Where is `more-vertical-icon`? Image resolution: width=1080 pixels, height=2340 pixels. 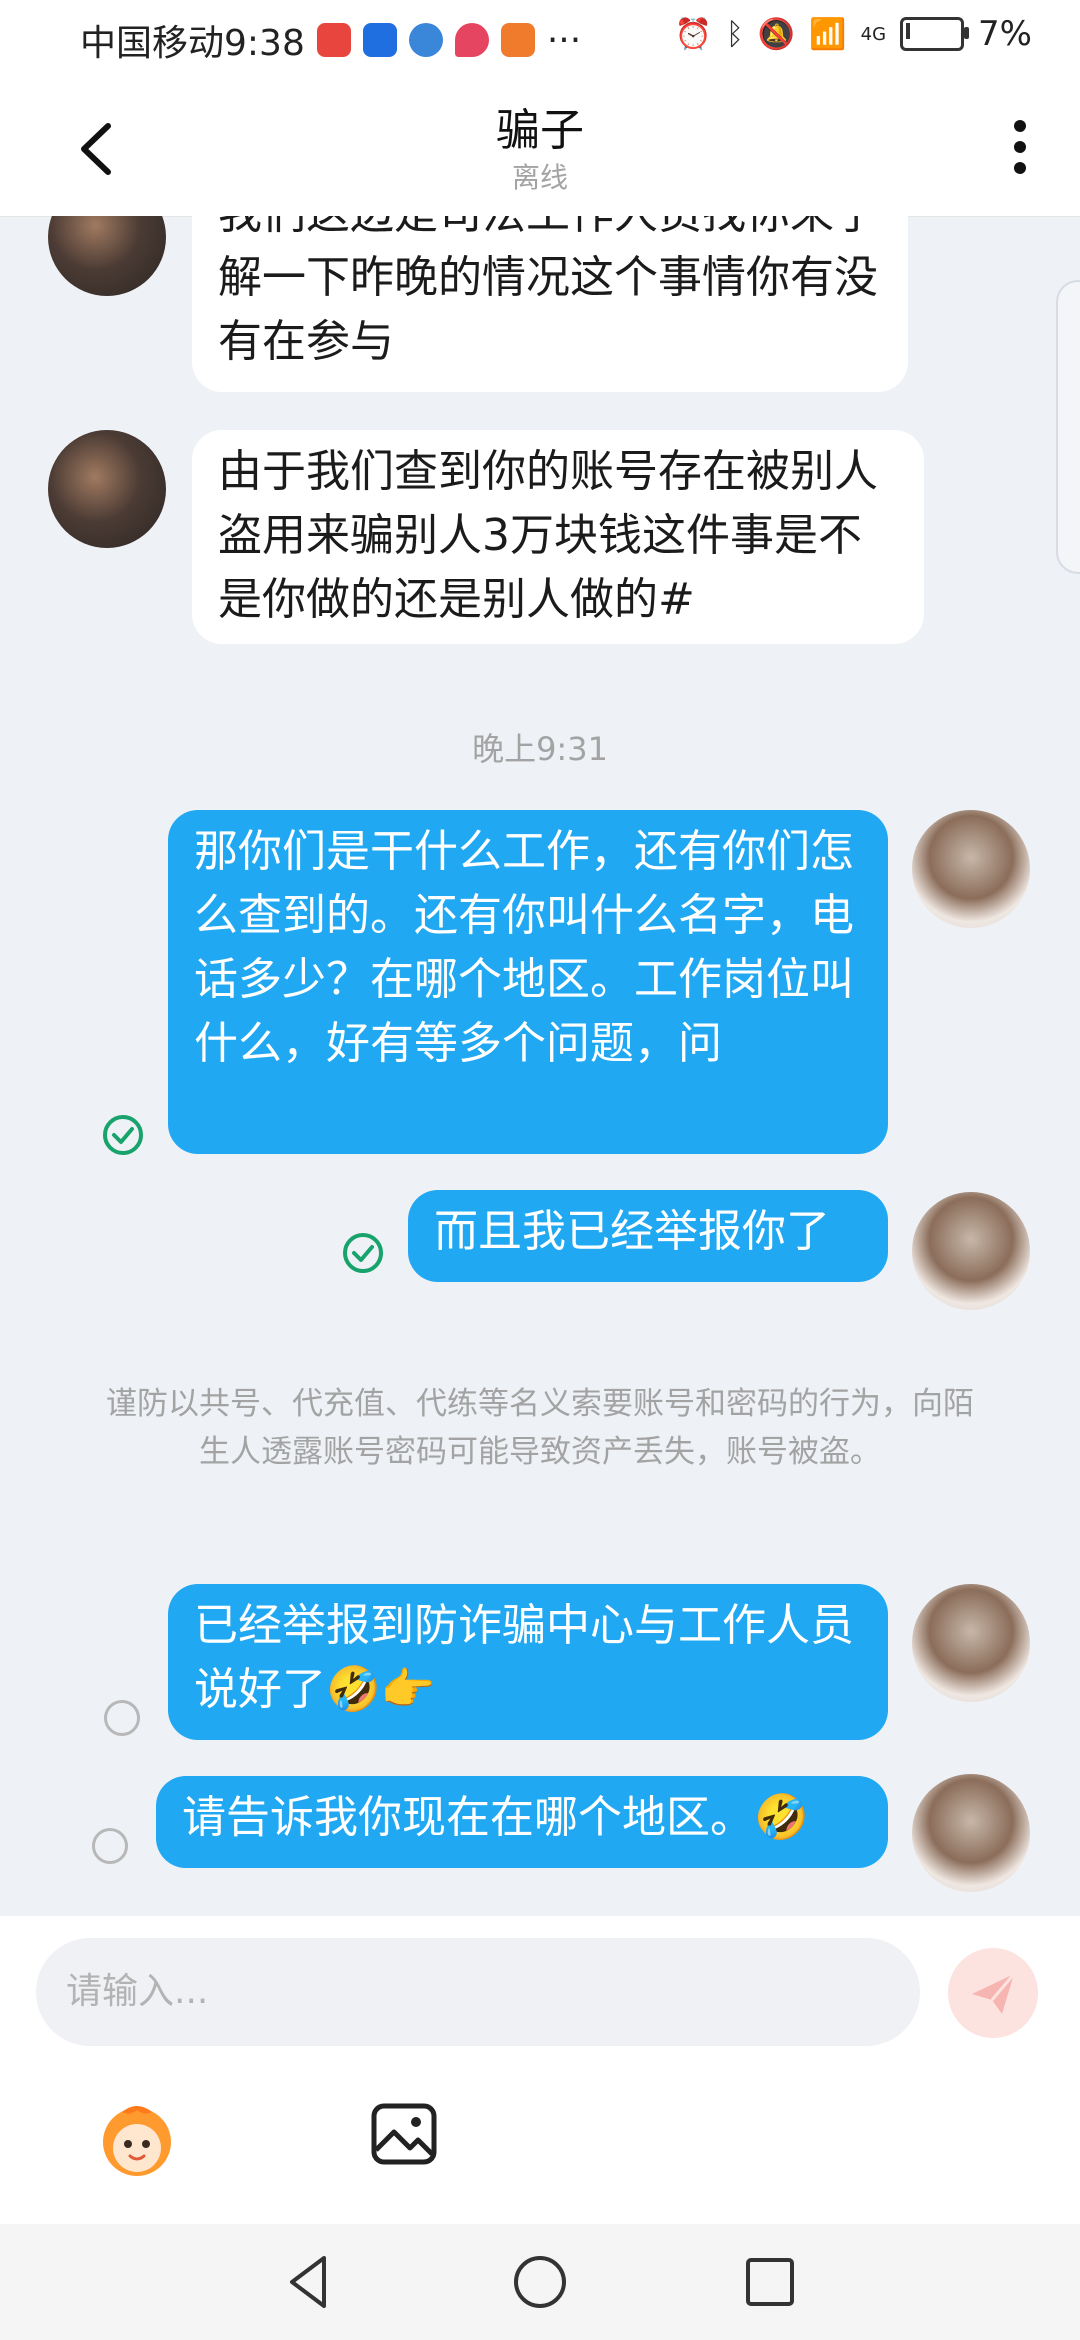 more-vertical-icon is located at coordinates (1020, 147).